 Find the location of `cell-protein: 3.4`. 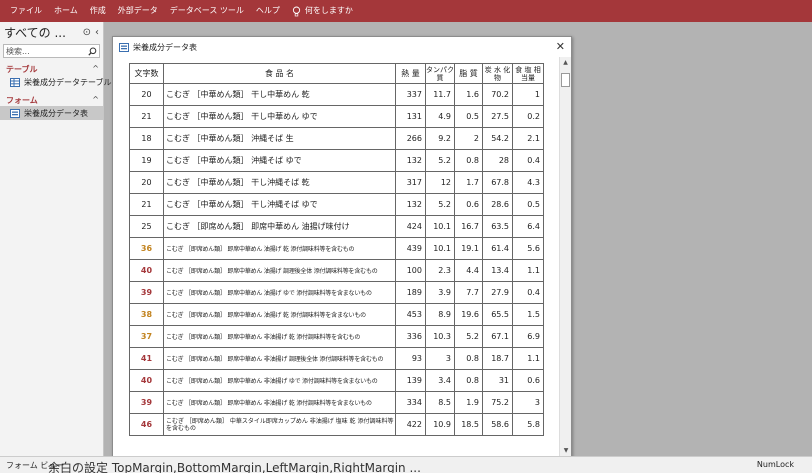

cell-protein: 3.4 is located at coordinates (440, 380).